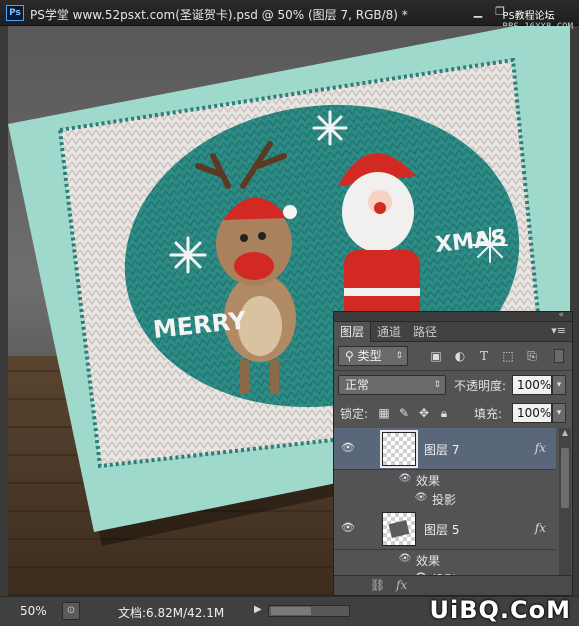  I want to click on layer-effect-row: 👁︎ 投影, so click(445, 498).